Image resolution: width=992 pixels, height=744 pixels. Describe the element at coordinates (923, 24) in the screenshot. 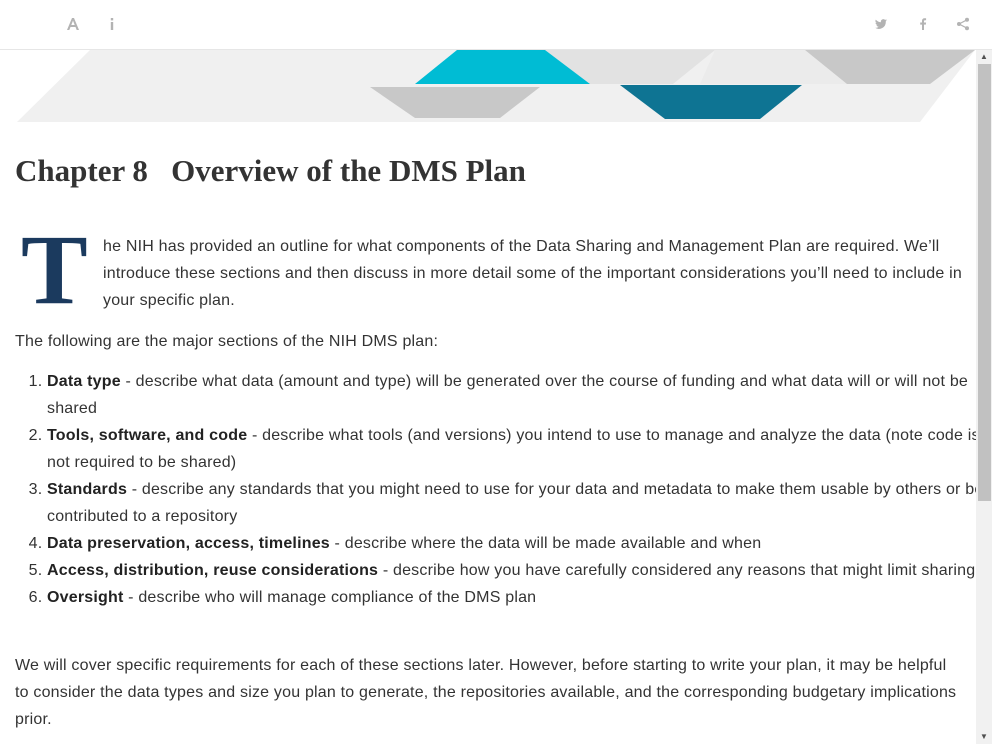

I see `facebook-icon` at that location.